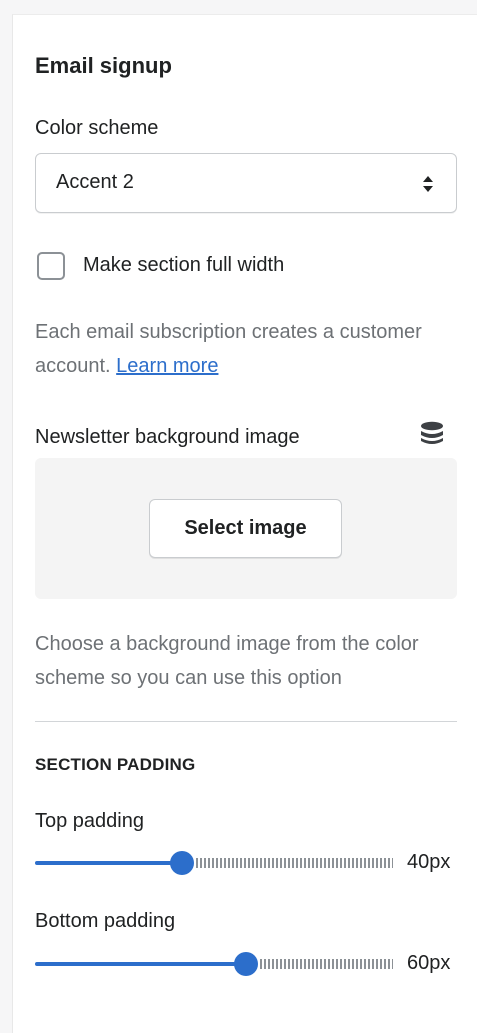  I want to click on top-padding-slider: 40px, so click(250, 863).